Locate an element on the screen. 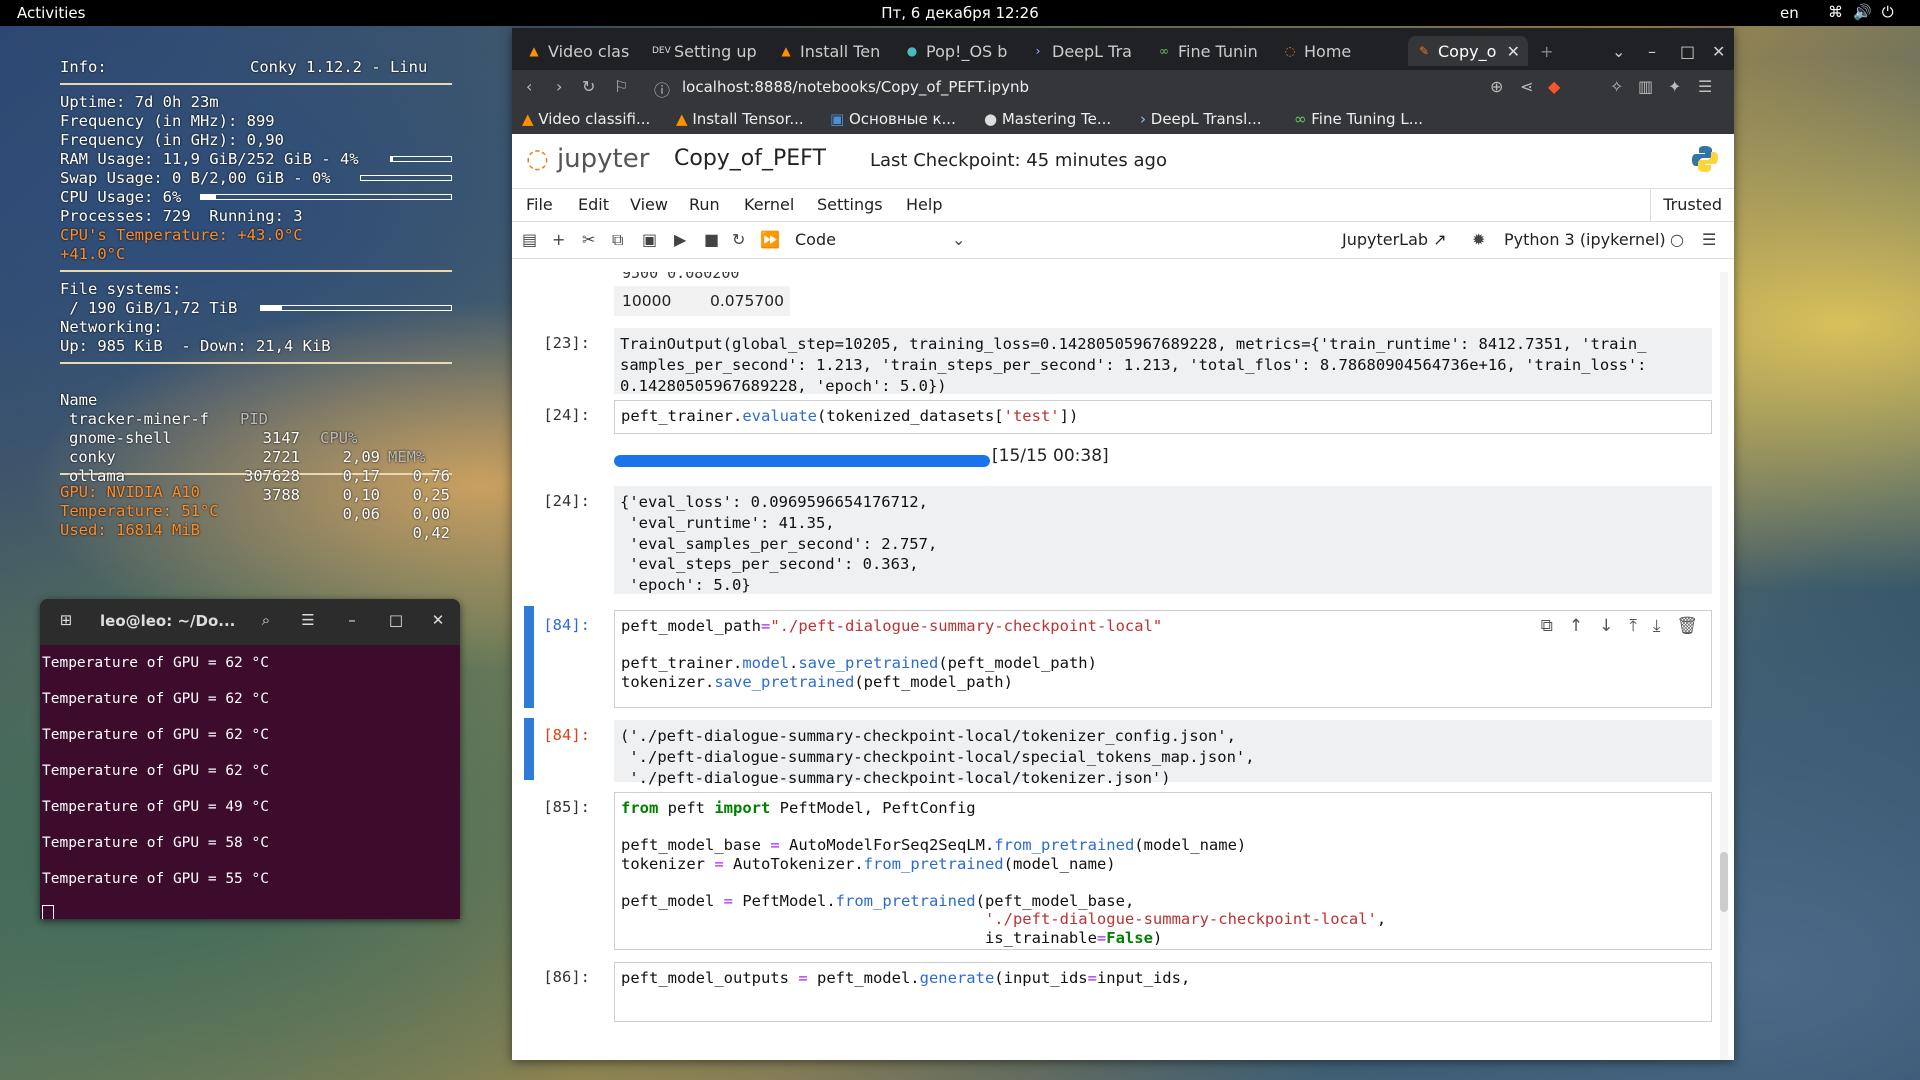  save-icon: ▤ is located at coordinates (529, 239).